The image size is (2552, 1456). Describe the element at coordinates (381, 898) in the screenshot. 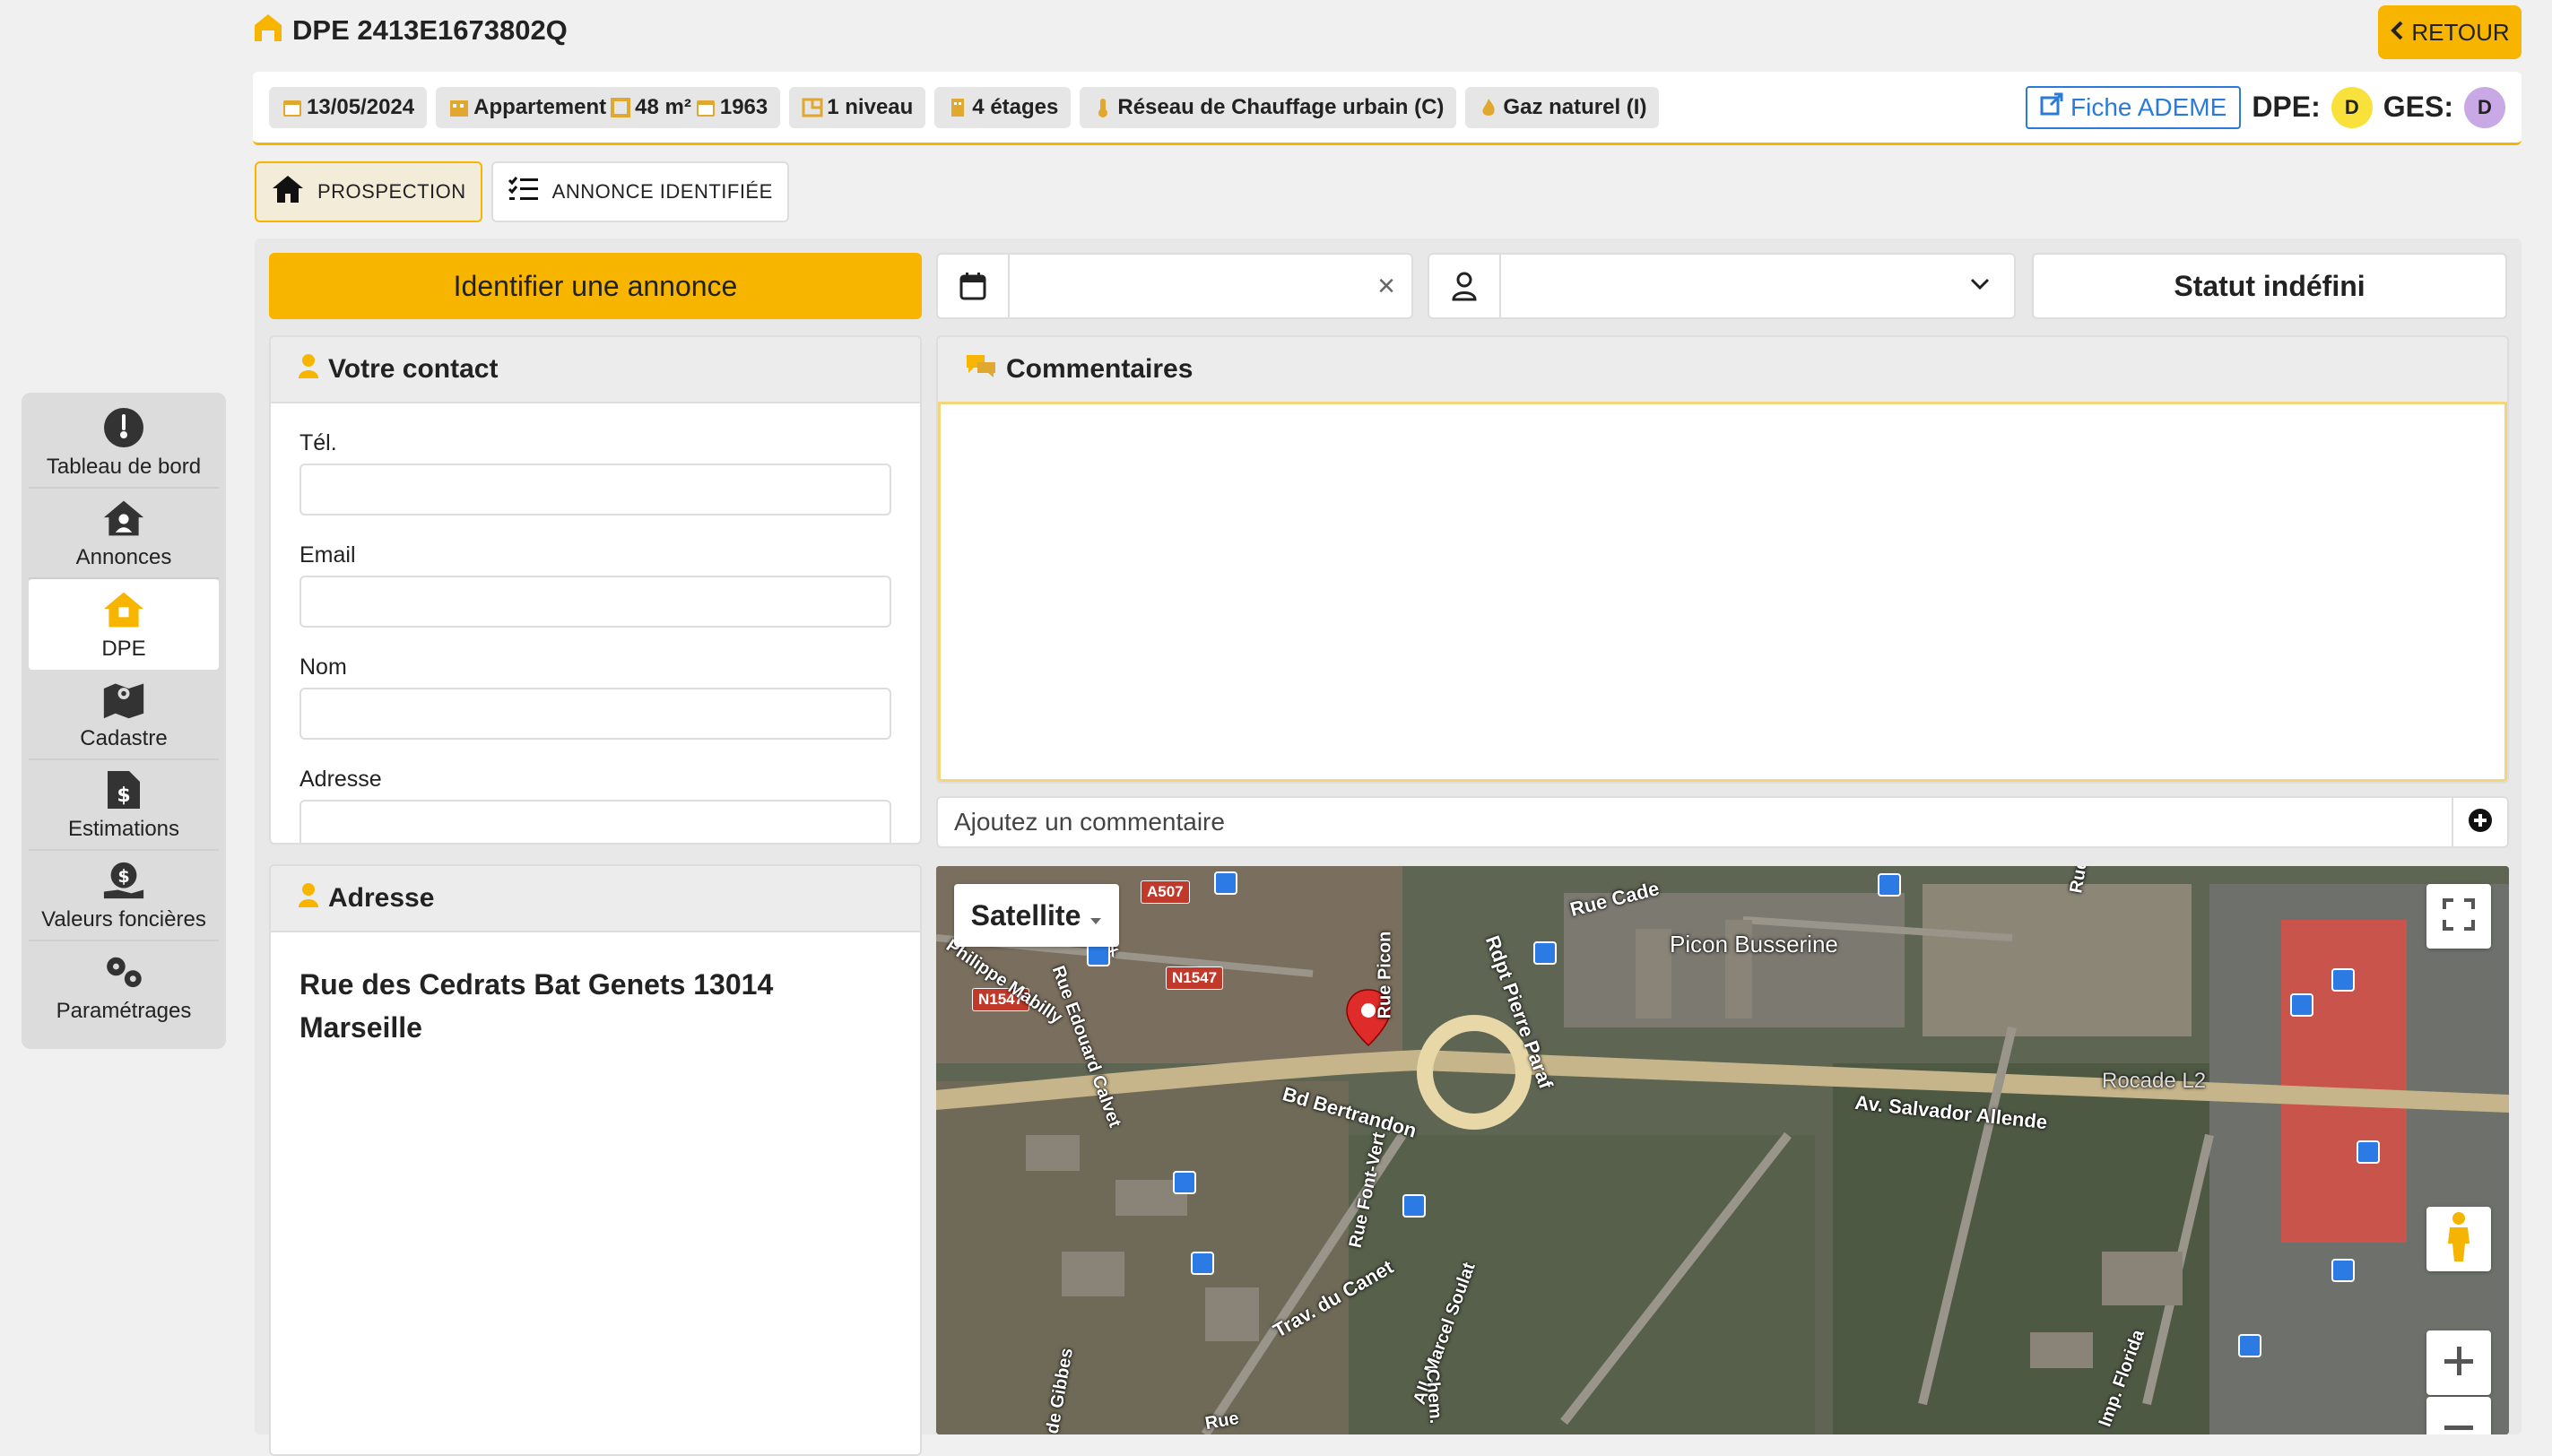

I see `address-card-title: Adresse` at that location.